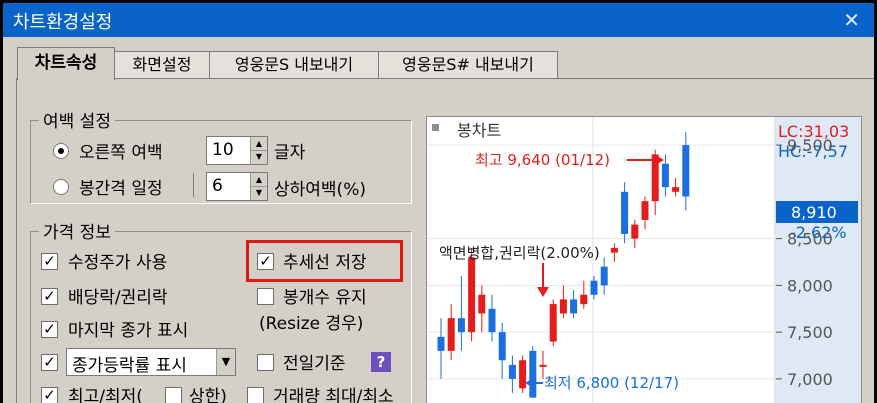  What do you see at coordinates (193, 185) in the screenshot?
I see `divider` at bounding box center [193, 185].